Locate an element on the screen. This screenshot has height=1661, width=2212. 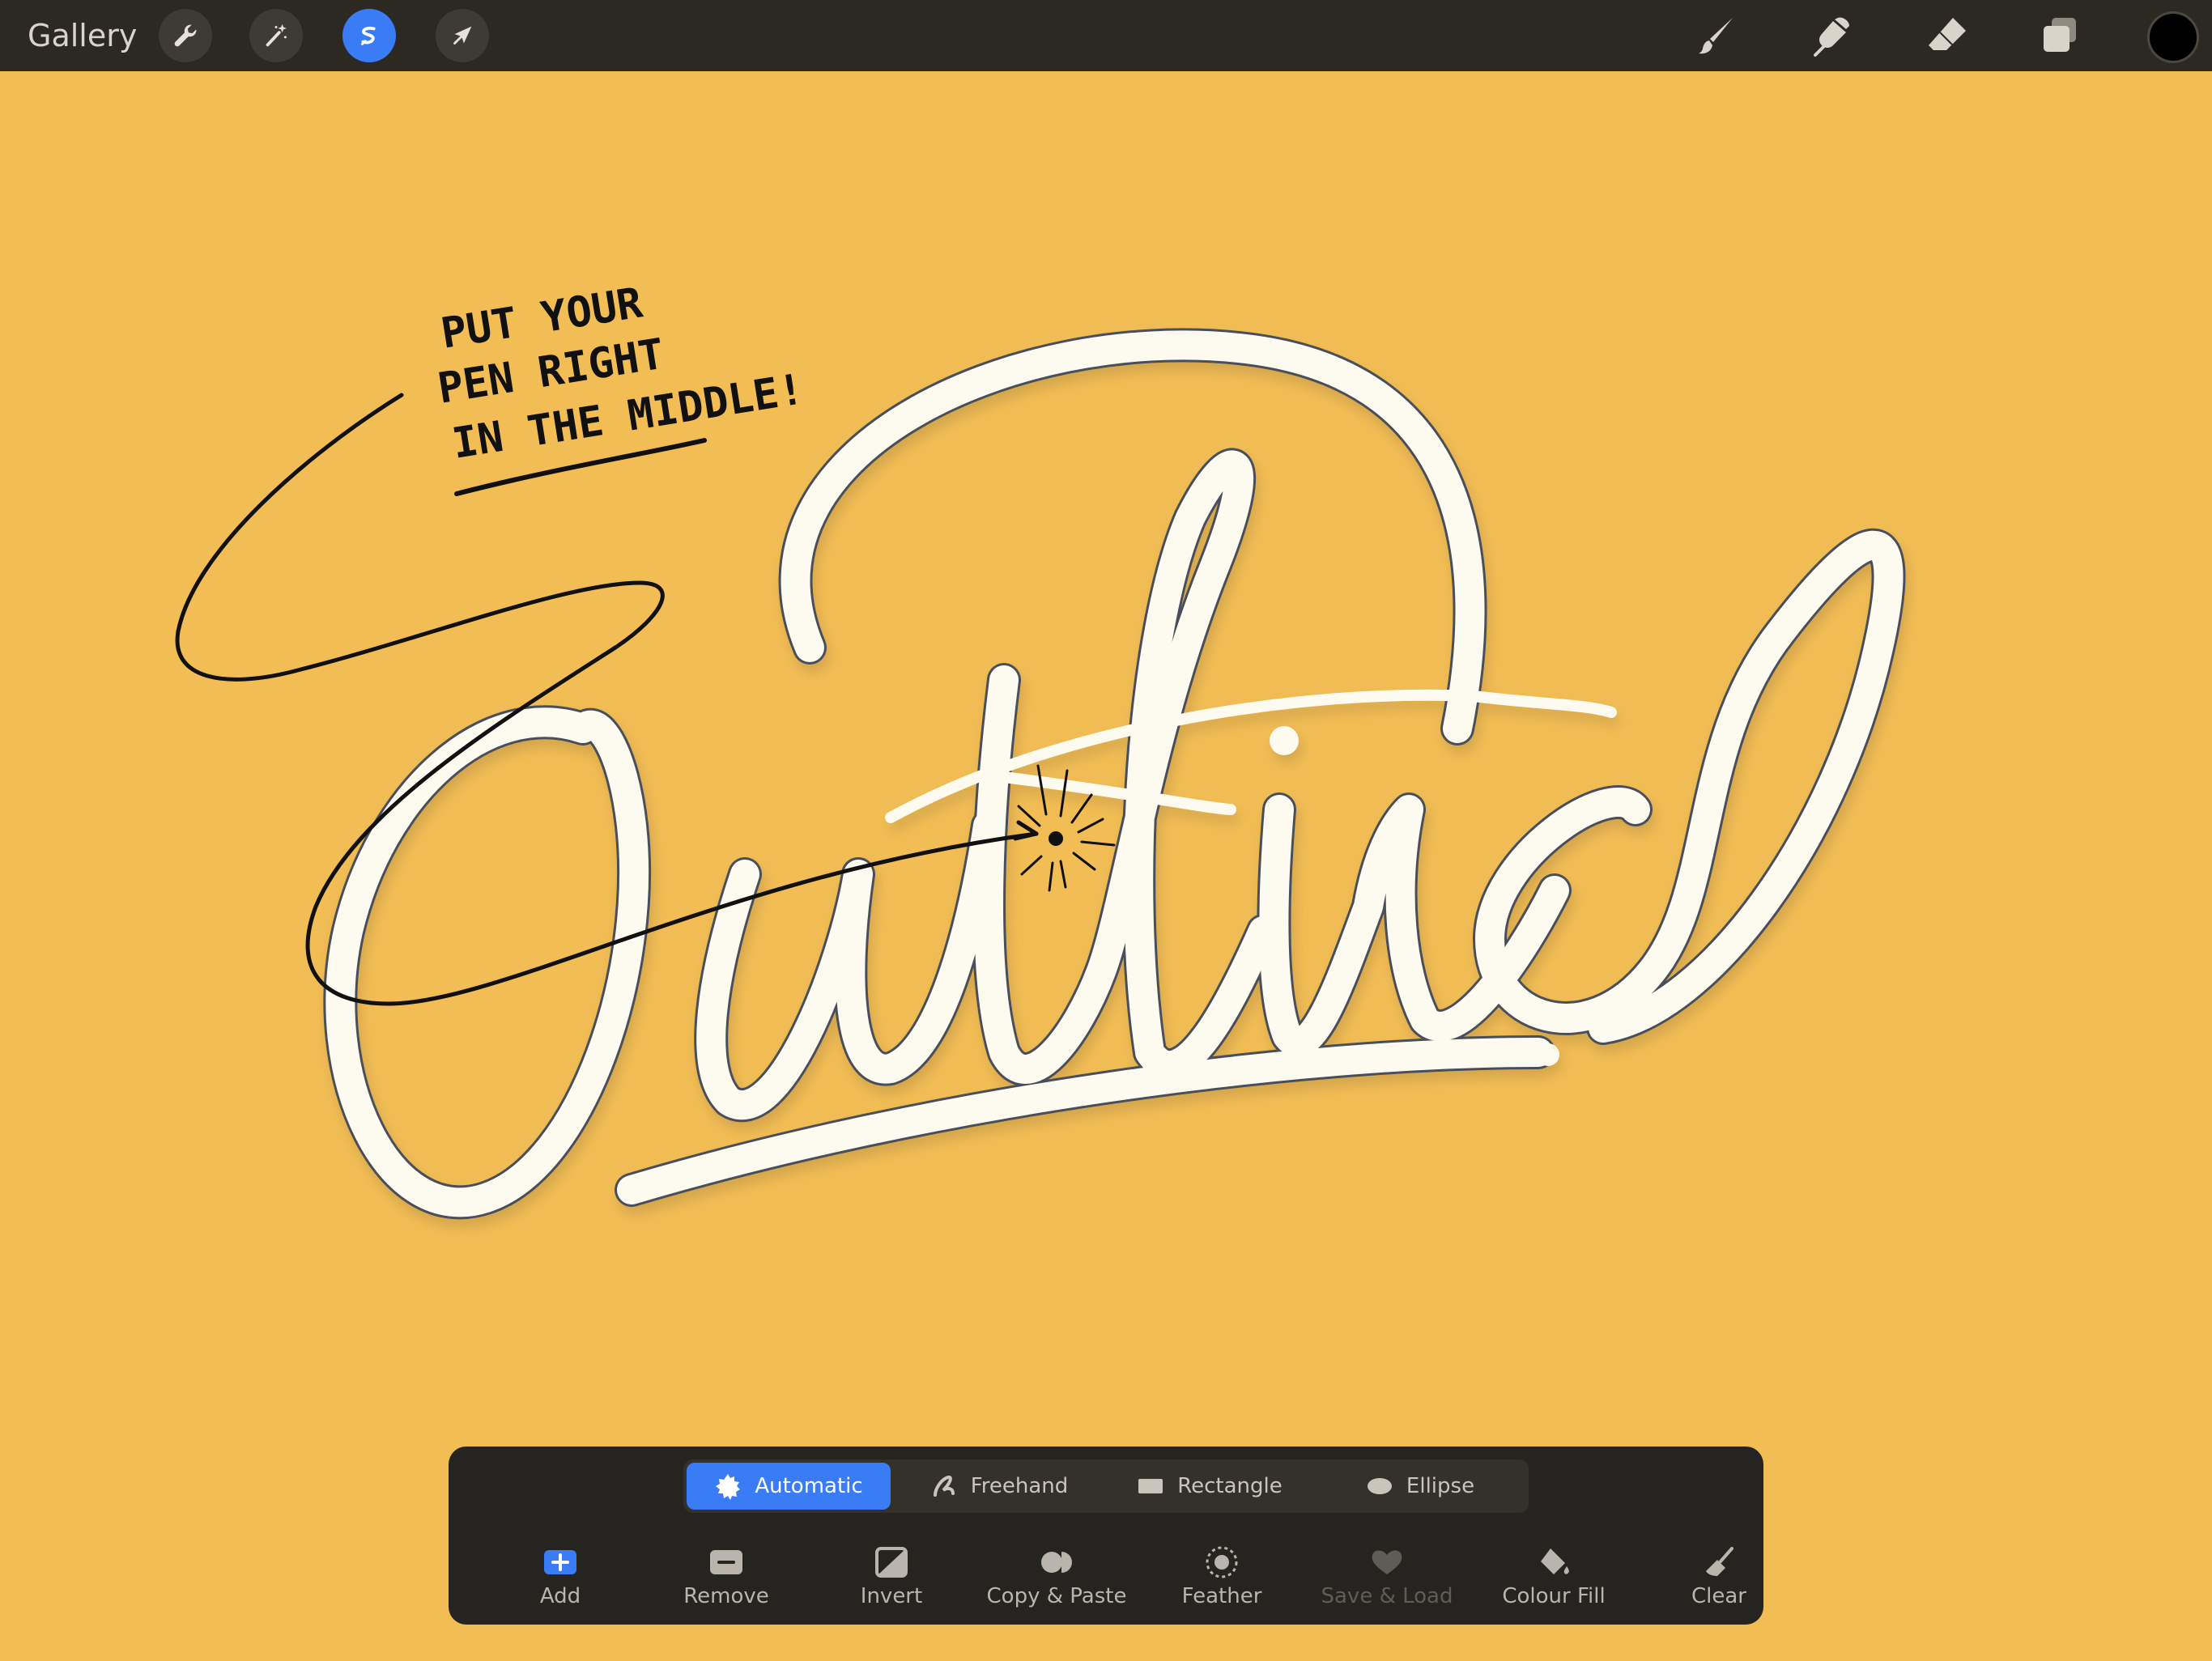
add-label: Add is located at coordinates (560, 1596).